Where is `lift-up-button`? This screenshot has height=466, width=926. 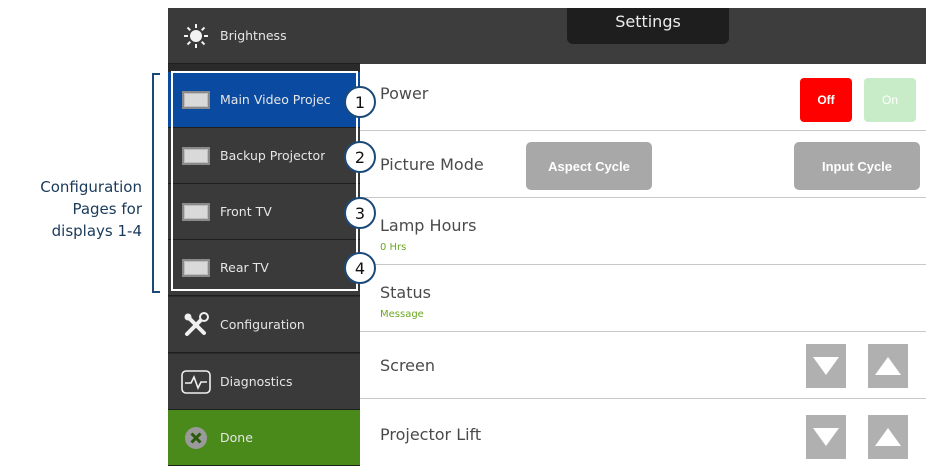
lift-up-button is located at coordinates (888, 437).